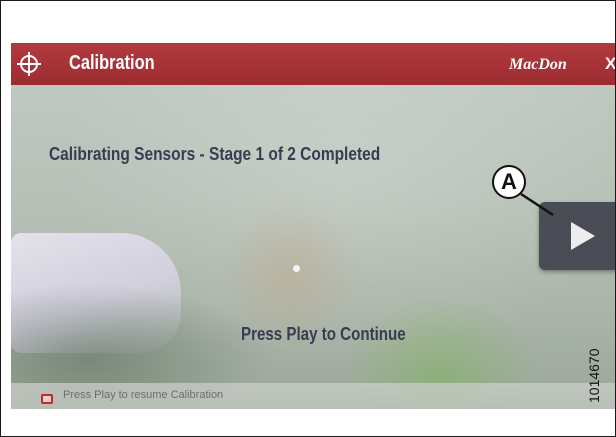 This screenshot has height=437, width=616. I want to click on callout-marker: A, so click(509, 182).